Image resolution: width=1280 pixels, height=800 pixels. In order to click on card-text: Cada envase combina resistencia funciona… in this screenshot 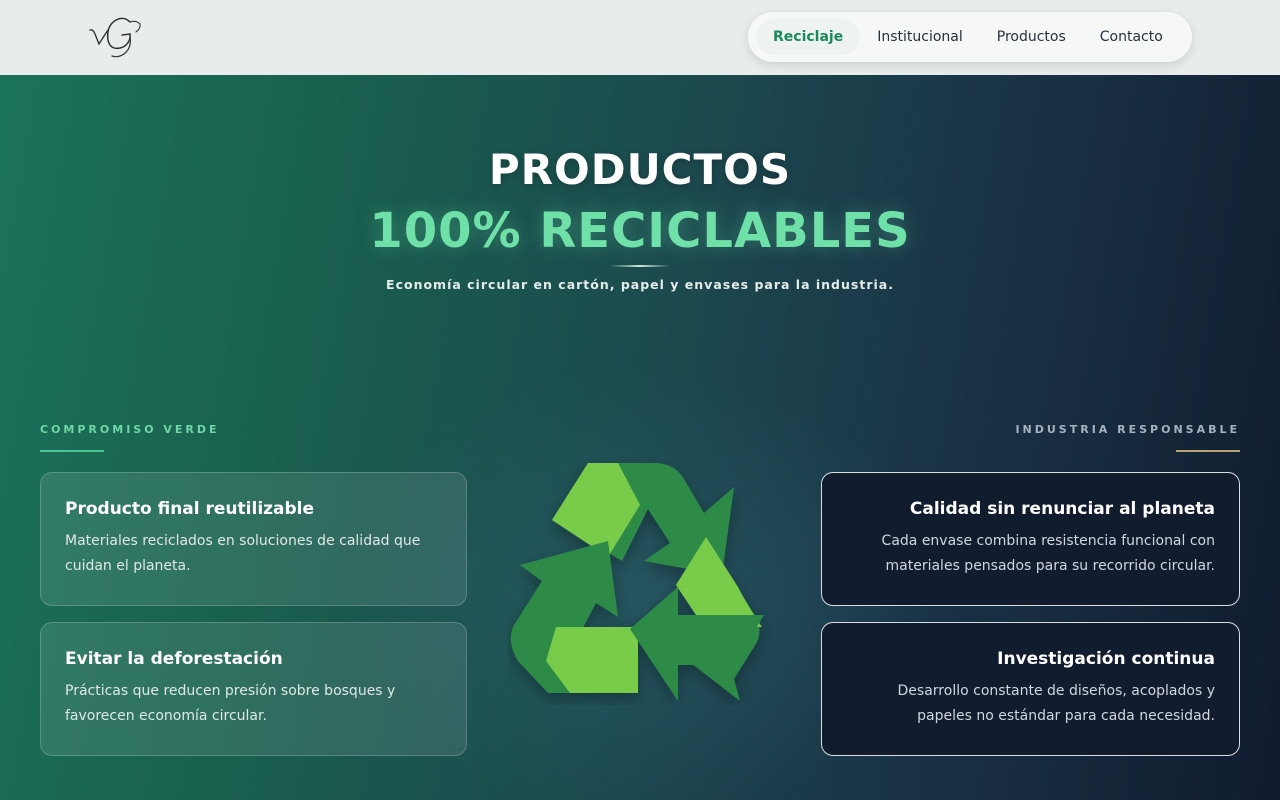, I will do `click(1048, 553)`.